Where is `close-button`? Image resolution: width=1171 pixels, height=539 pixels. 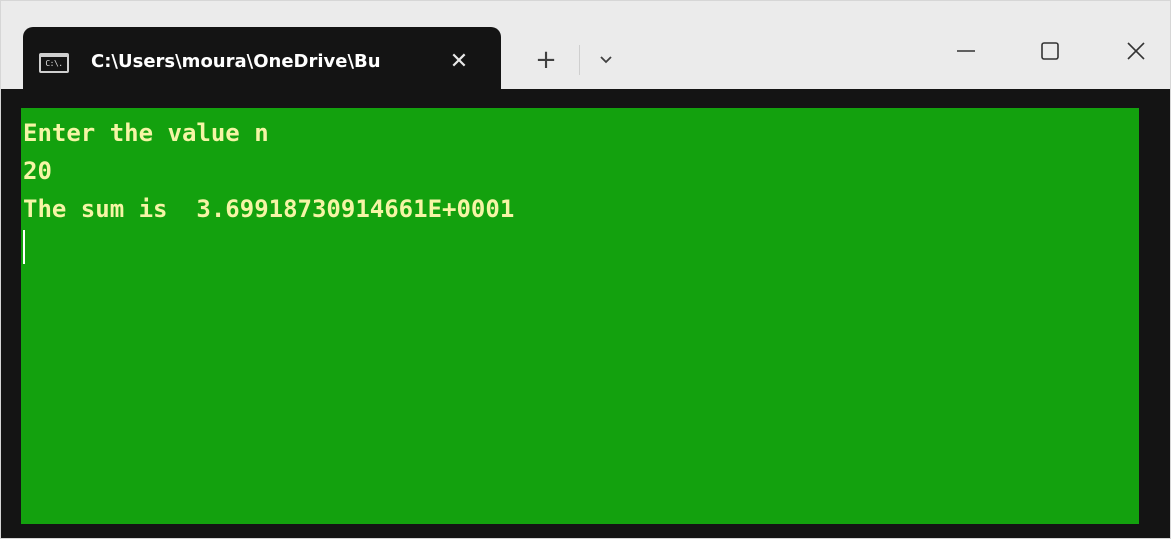 close-button is located at coordinates (1136, 51).